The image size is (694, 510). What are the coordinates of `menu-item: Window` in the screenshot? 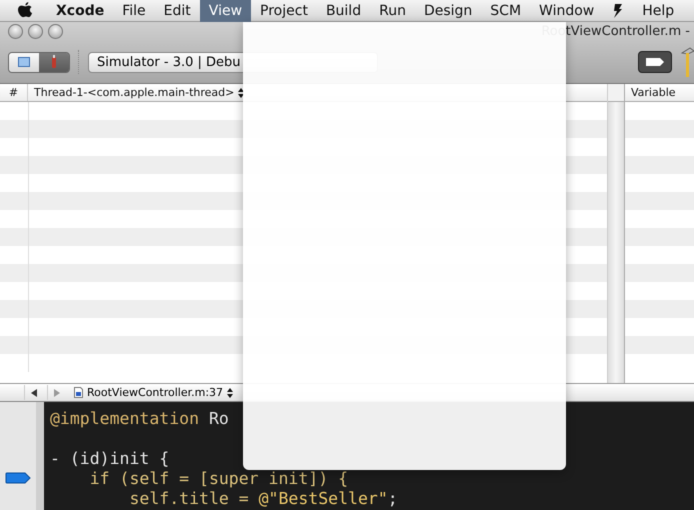 It's located at (567, 11).